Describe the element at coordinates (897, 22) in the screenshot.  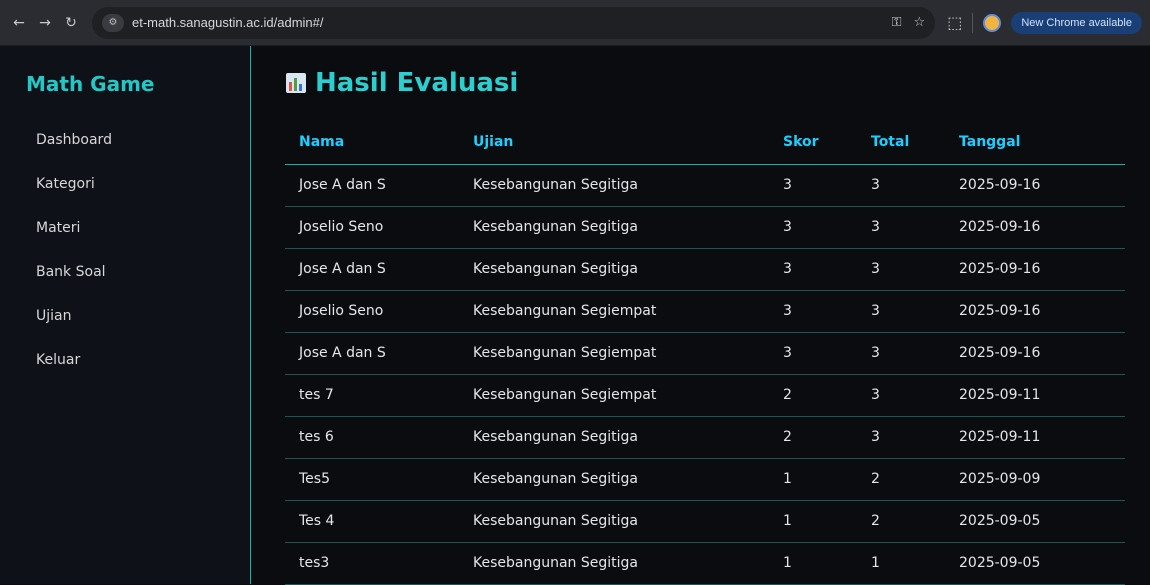
I see `password-key-icon: ⚿` at that location.